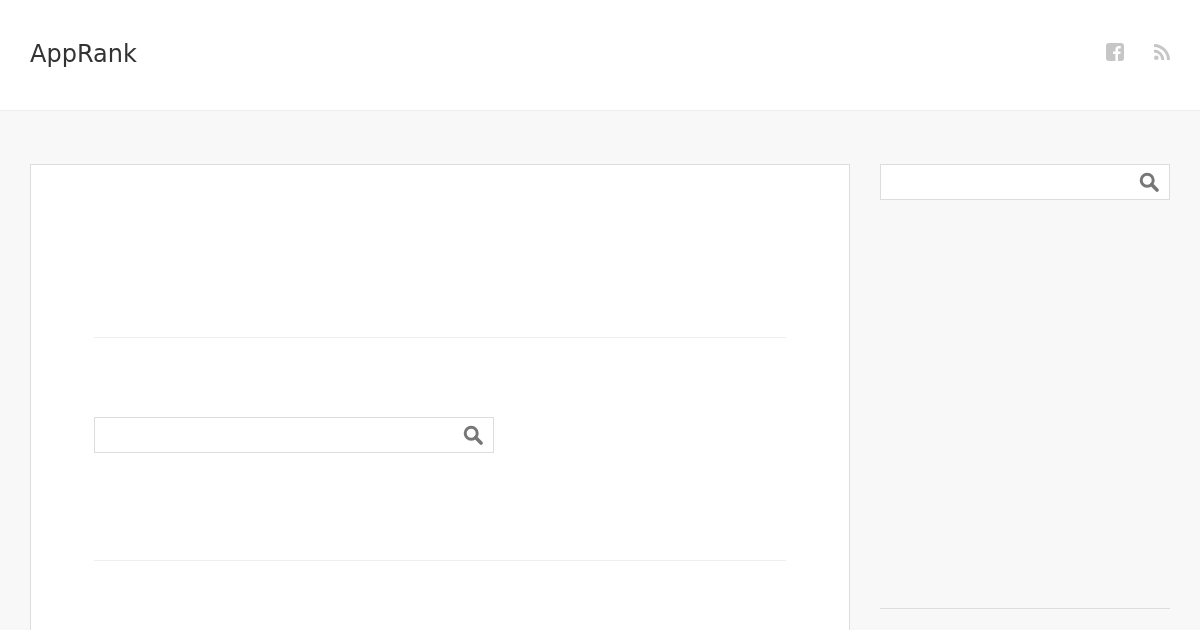 This screenshot has height=630, width=1200. What do you see at coordinates (83, 54) in the screenshot?
I see `site-title: AppRank` at bounding box center [83, 54].